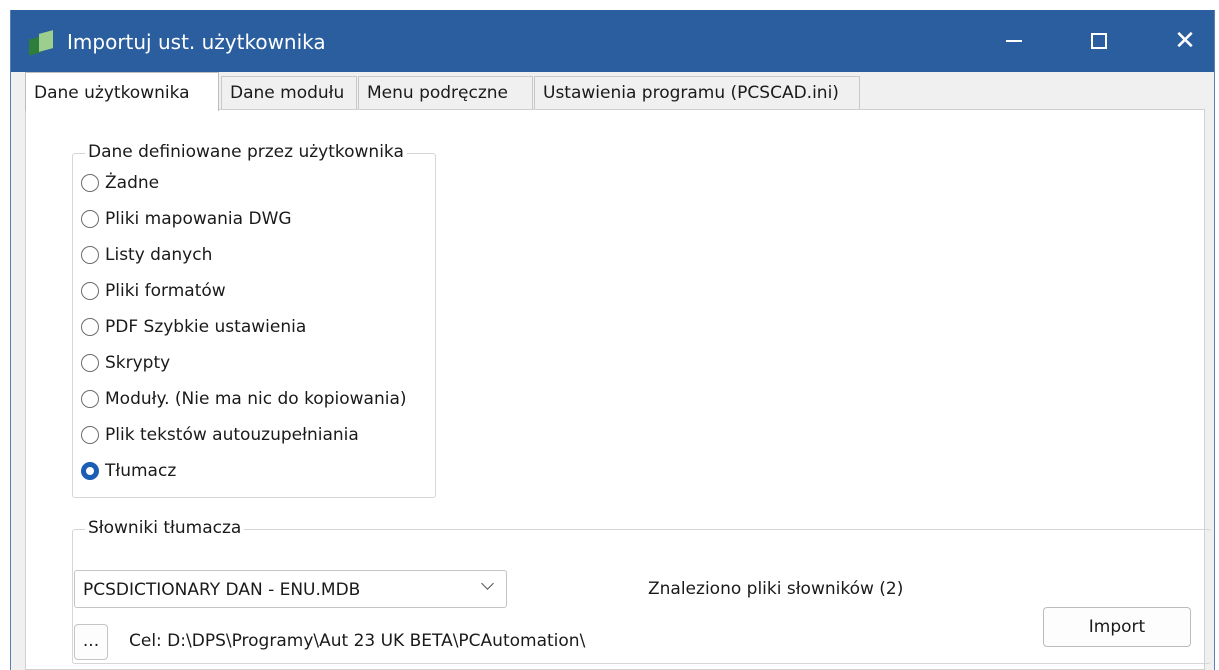 Image resolution: width=1219 pixels, height=670 pixels. Describe the element at coordinates (42, 43) in the screenshot. I see `app-icon` at that location.